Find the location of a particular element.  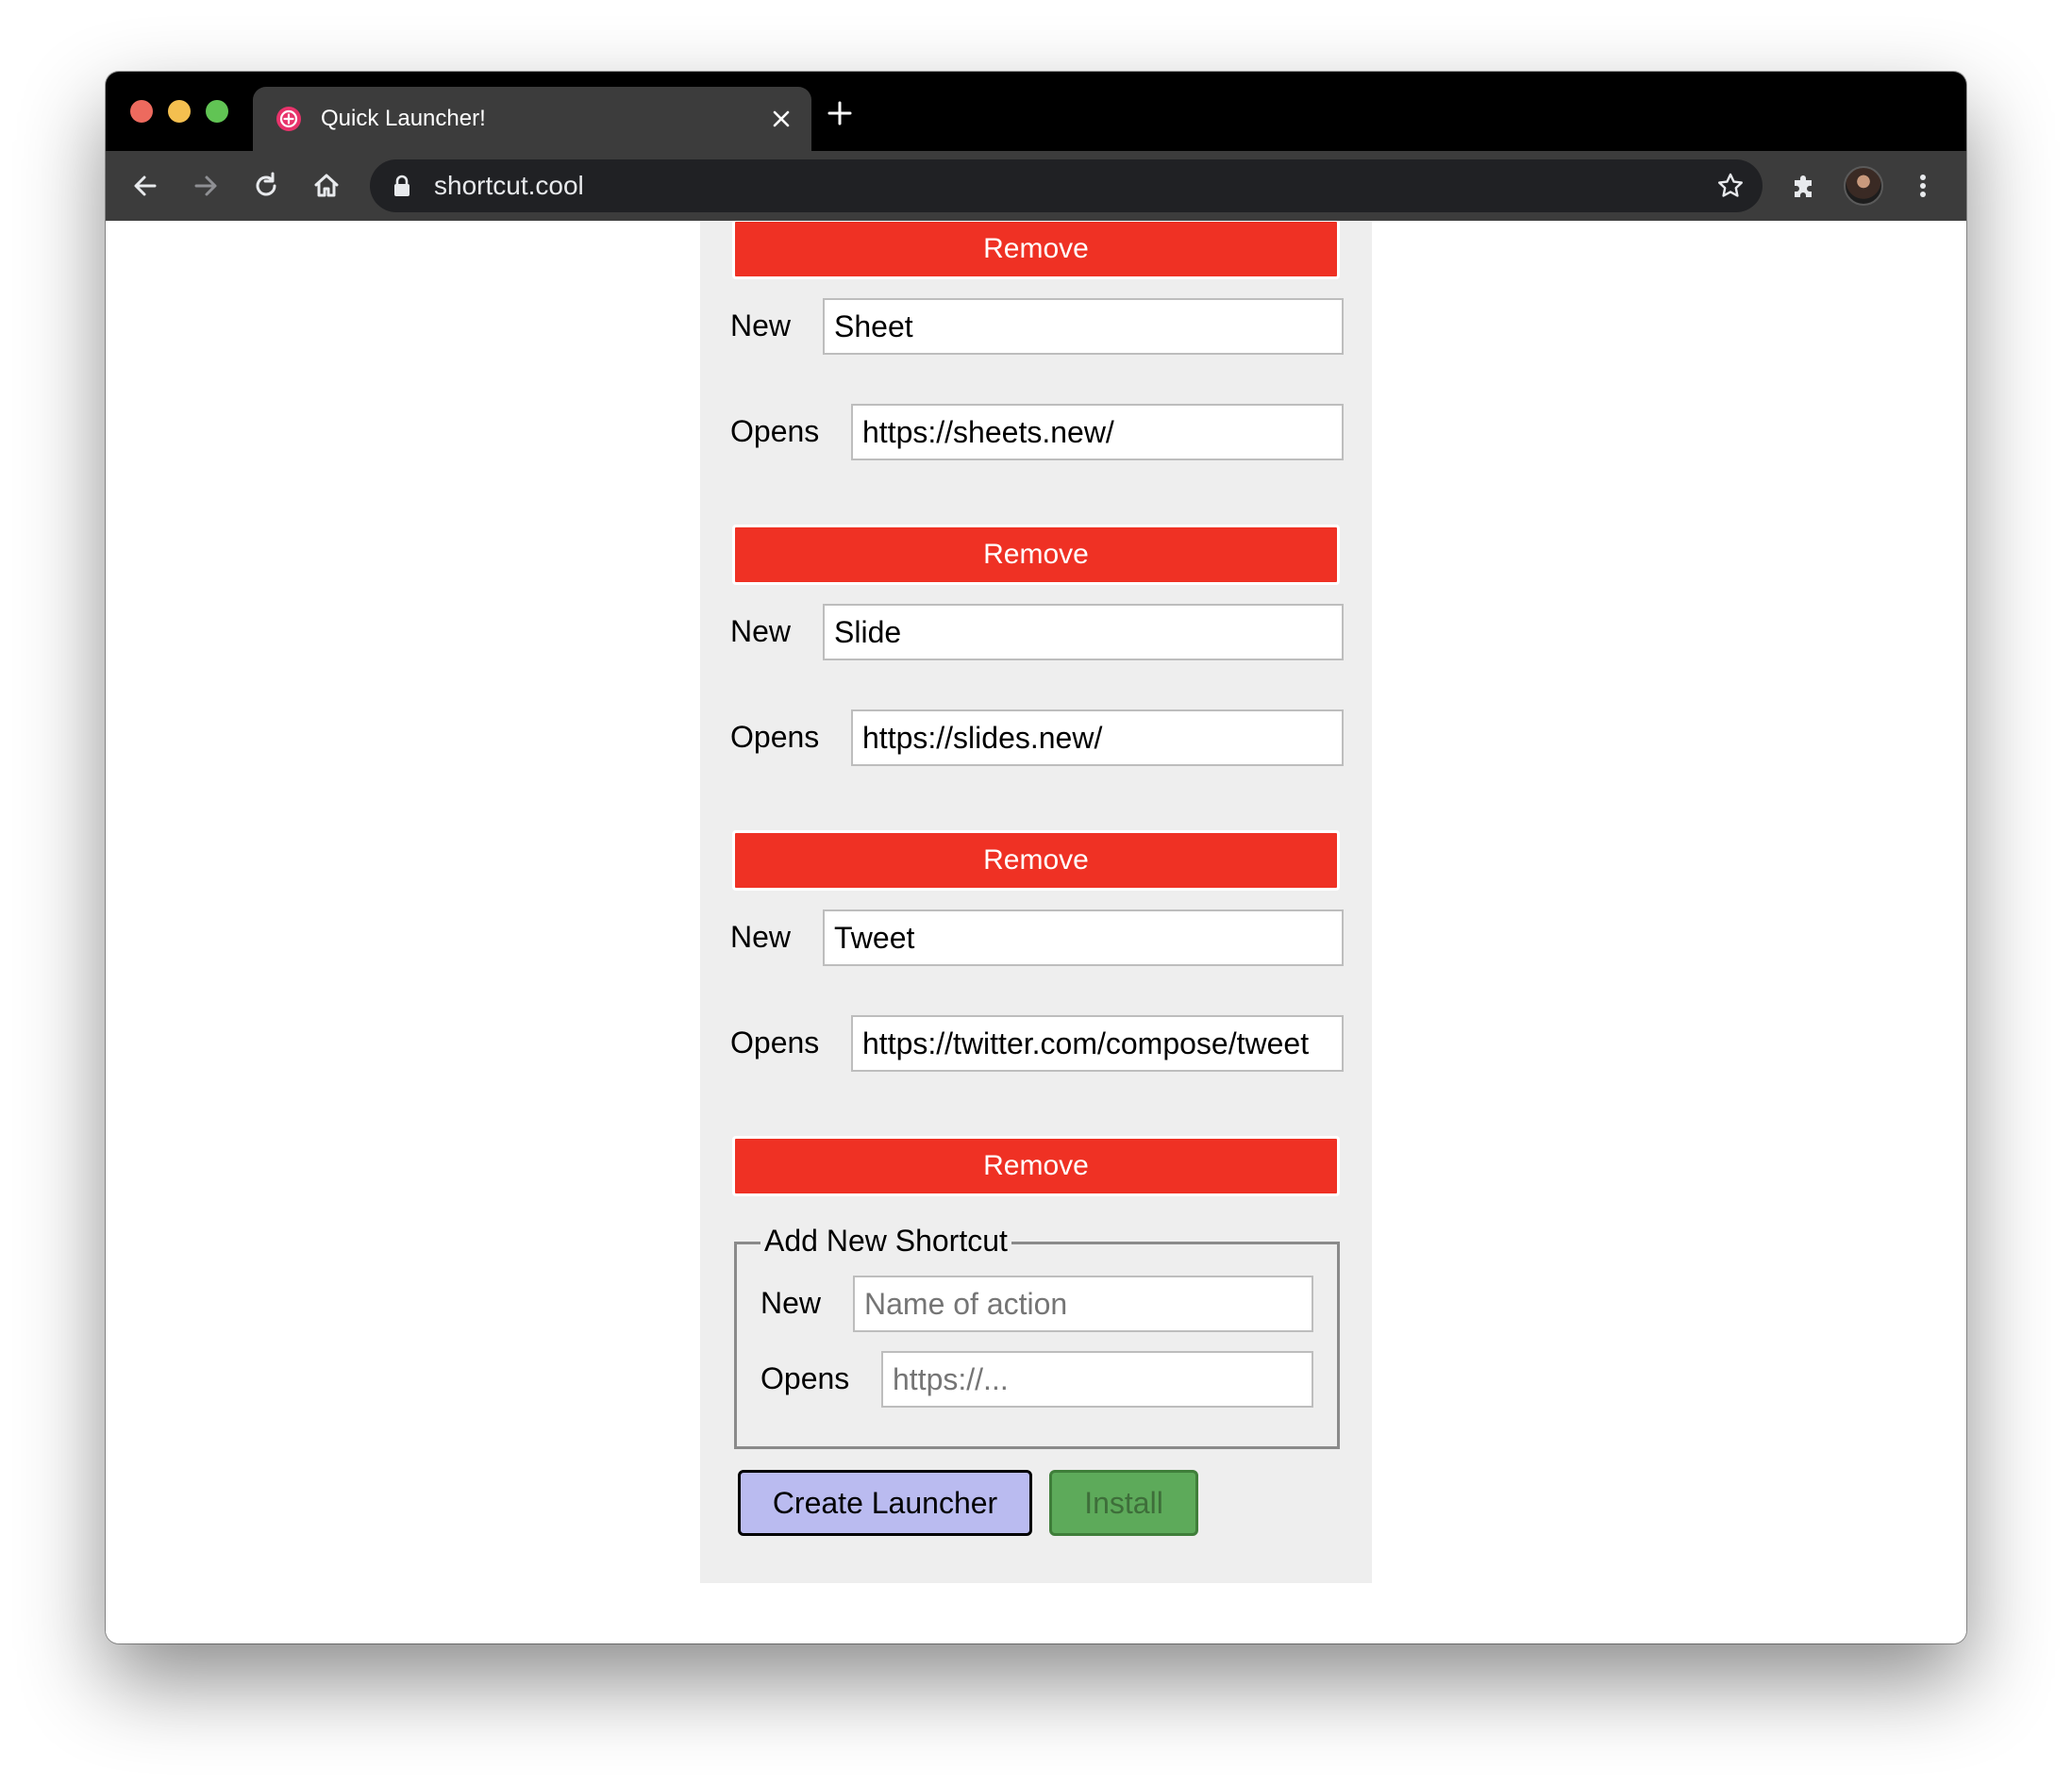

tab-title: Quick Launcher! is located at coordinates (403, 118).